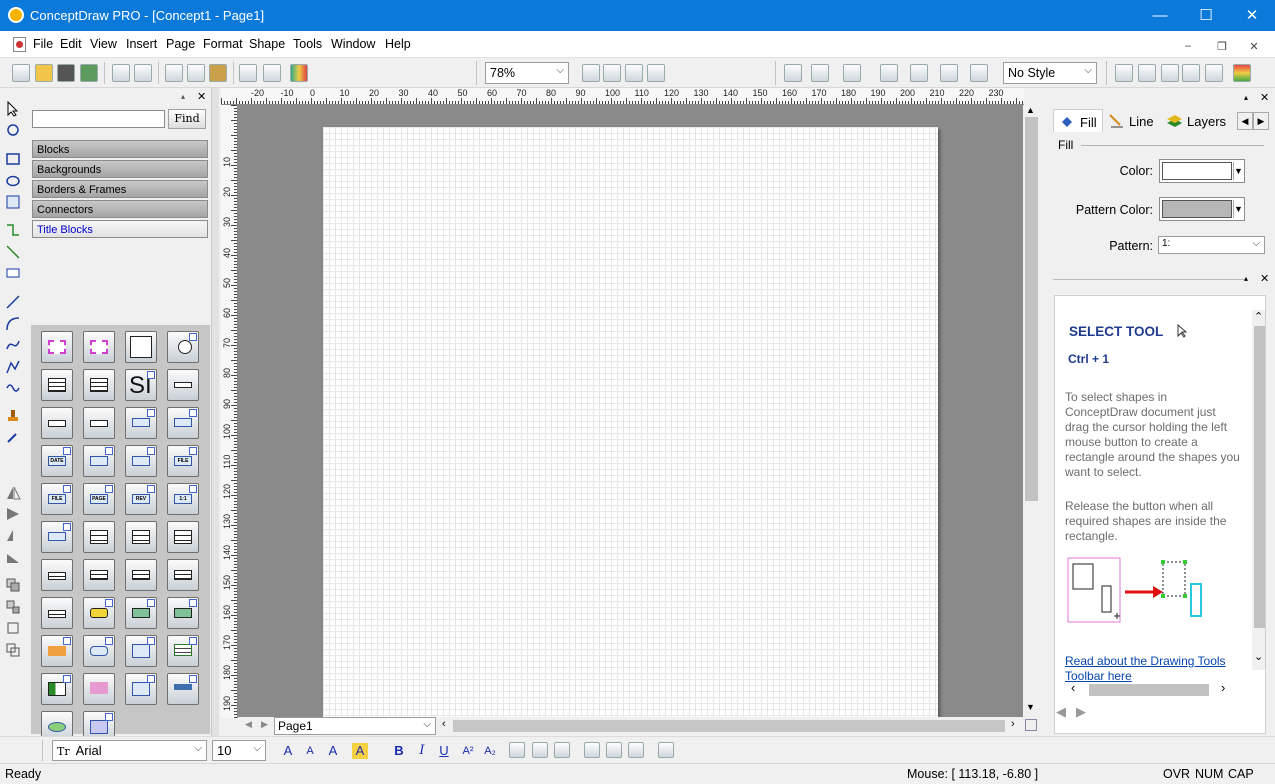 This screenshot has width=1275, height=784. I want to click on pattern-select: 1: ⌵, so click(1211, 245).